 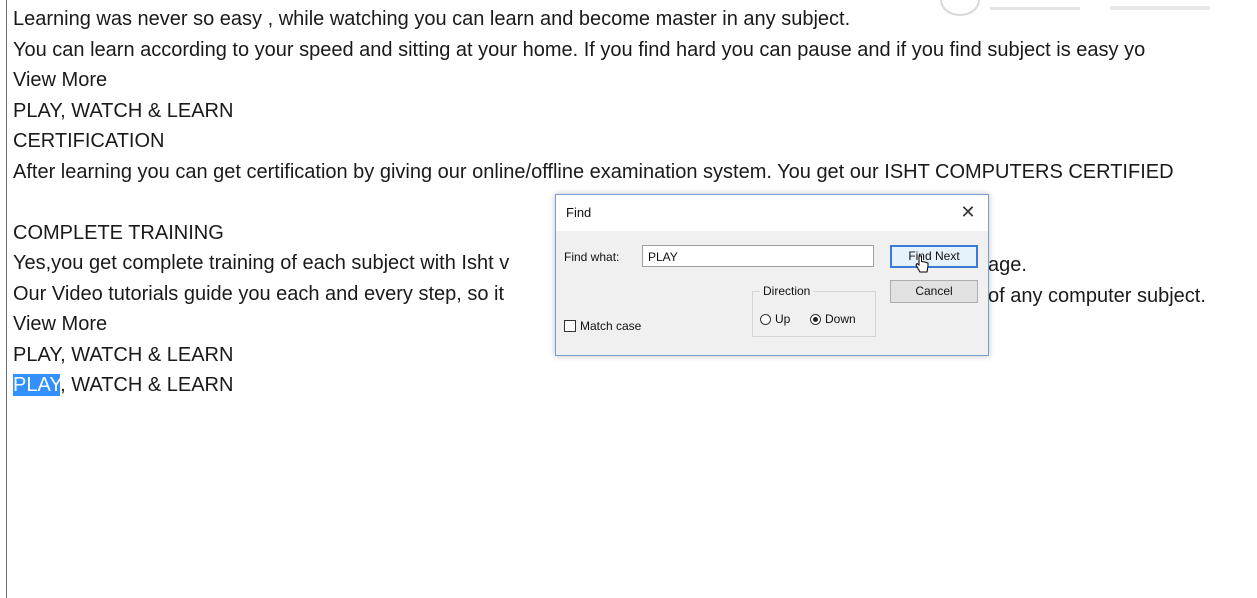 I want to click on radio-checked-icon, so click(x=815, y=319).